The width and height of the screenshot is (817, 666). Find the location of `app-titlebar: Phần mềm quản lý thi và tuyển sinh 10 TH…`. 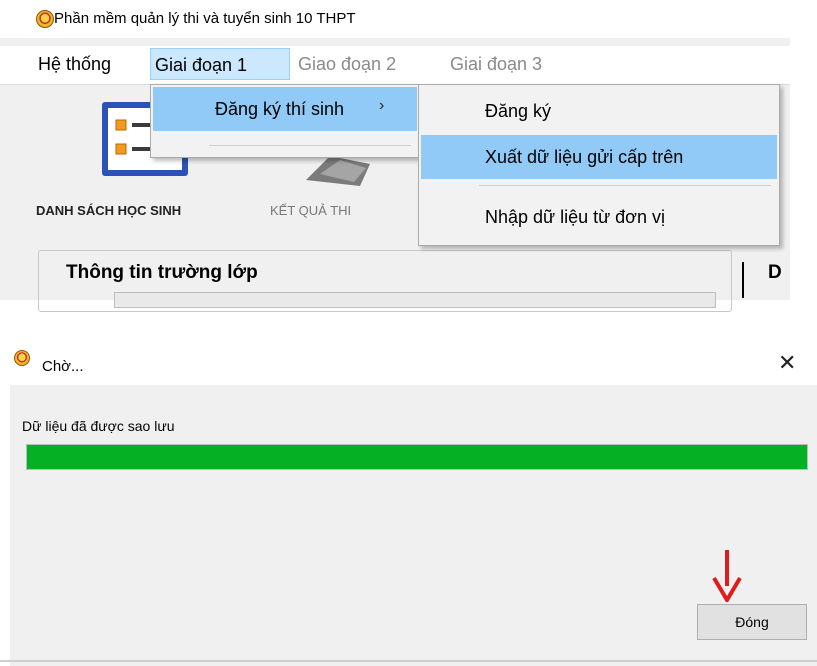

app-titlebar: Phần mềm quản lý thi và tuyển sinh 10 TH… is located at coordinates (395, 19).